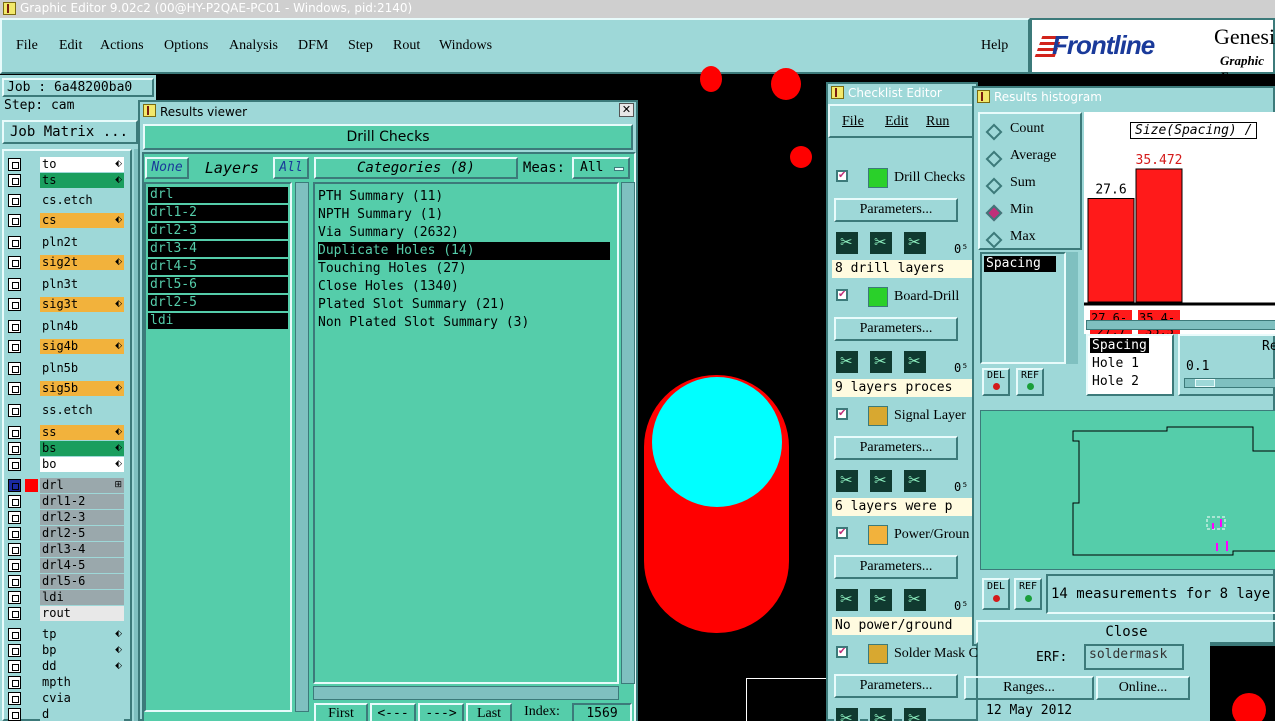  I want to click on layer-row: bo ⬖, so click(66, 464).